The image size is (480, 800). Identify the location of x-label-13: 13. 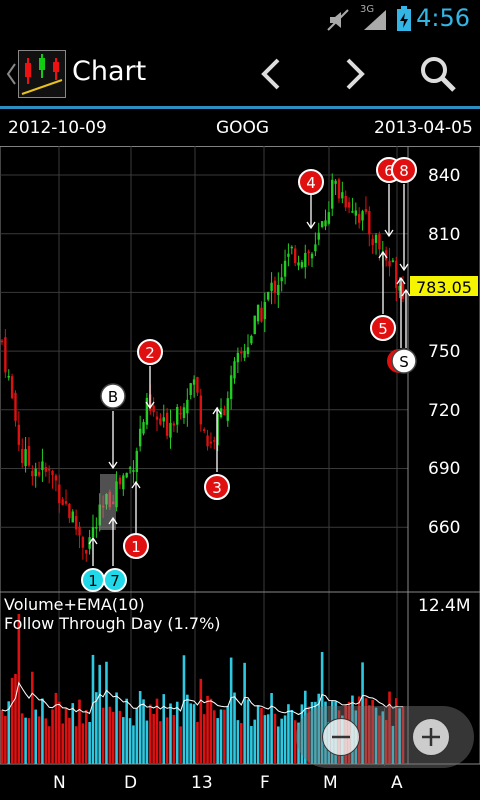
(202, 783).